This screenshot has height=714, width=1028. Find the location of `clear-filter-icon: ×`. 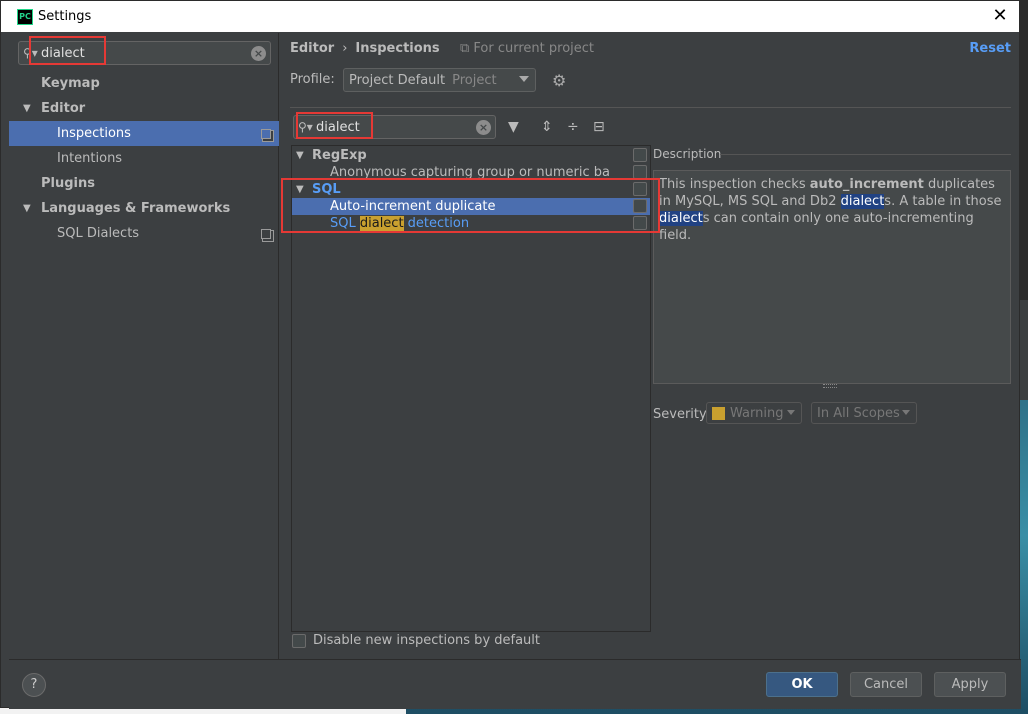

clear-filter-icon: × is located at coordinates (483, 127).